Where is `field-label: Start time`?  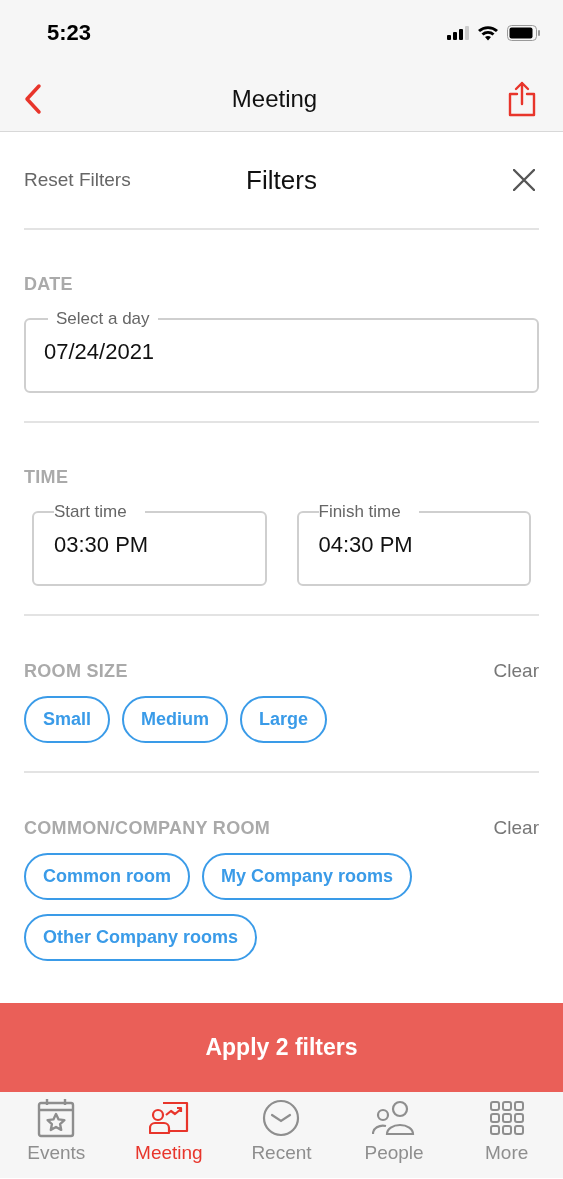
field-label: Start time is located at coordinates (91, 512).